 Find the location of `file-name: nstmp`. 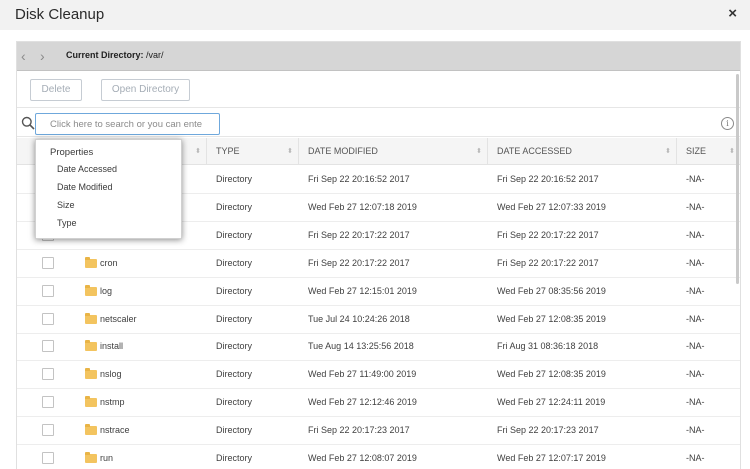

file-name: nstmp is located at coordinates (112, 402).